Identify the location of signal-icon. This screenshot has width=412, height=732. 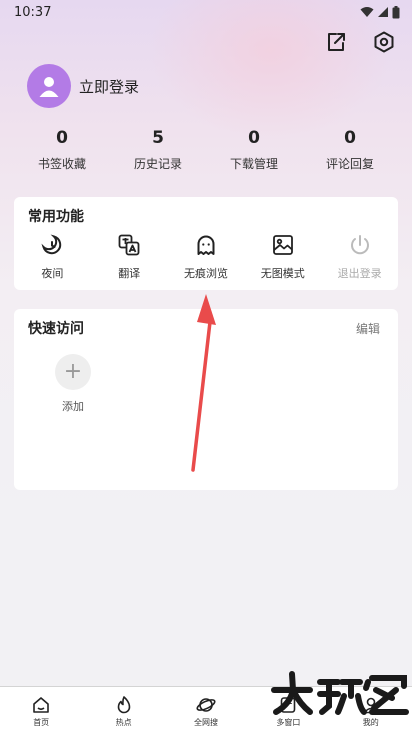
(383, 12).